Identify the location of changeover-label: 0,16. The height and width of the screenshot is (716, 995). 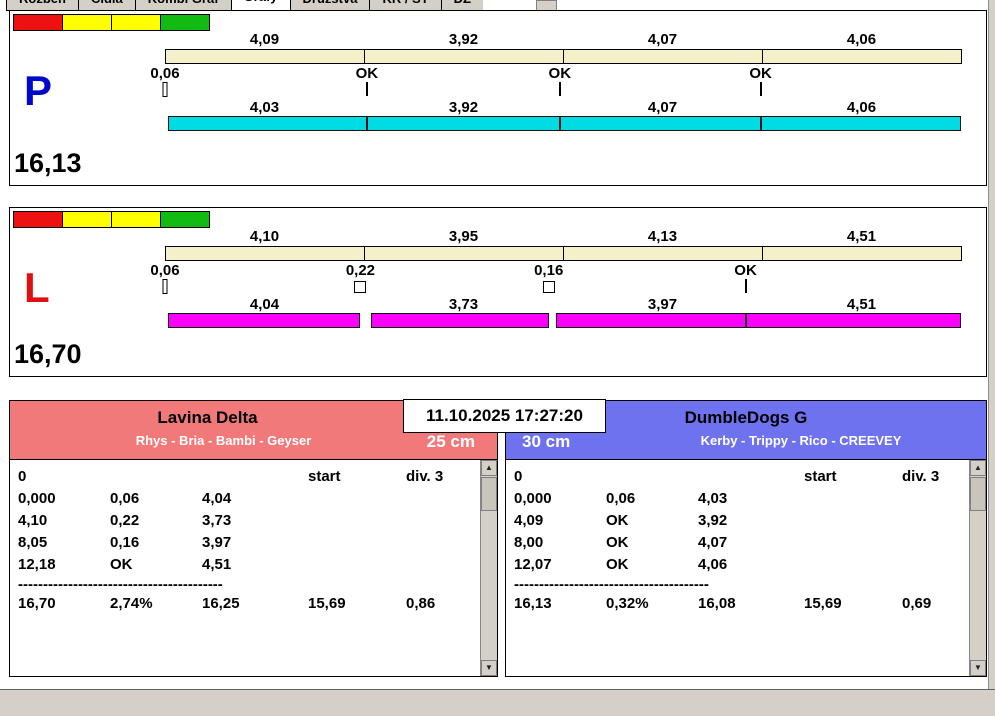
(549, 270).